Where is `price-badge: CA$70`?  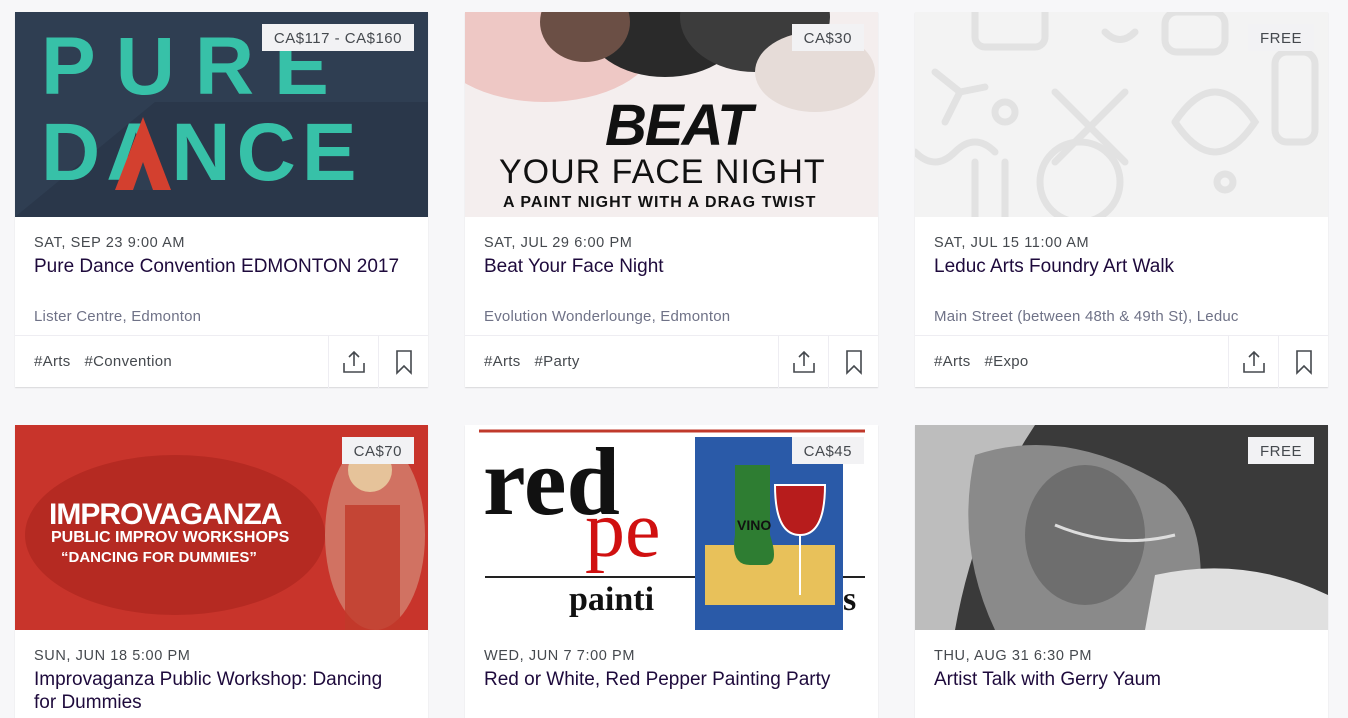 price-badge: CA$70 is located at coordinates (377, 450).